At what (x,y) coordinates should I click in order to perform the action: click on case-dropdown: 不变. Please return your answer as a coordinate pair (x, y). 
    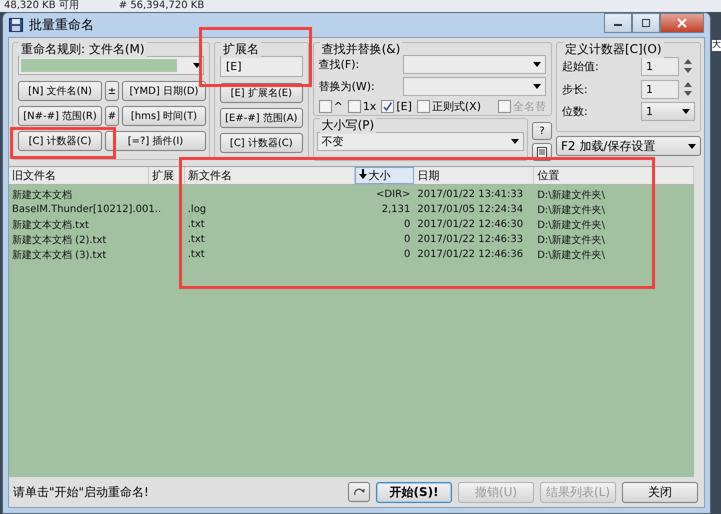
    Looking at the image, I should click on (420, 141).